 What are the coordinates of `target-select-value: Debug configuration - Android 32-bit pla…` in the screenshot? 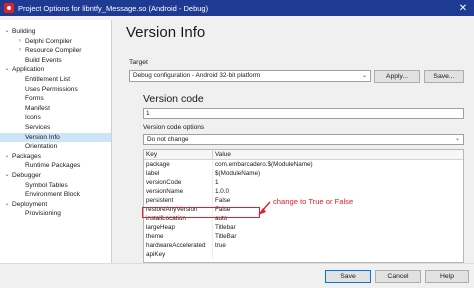 It's located at (197, 75).